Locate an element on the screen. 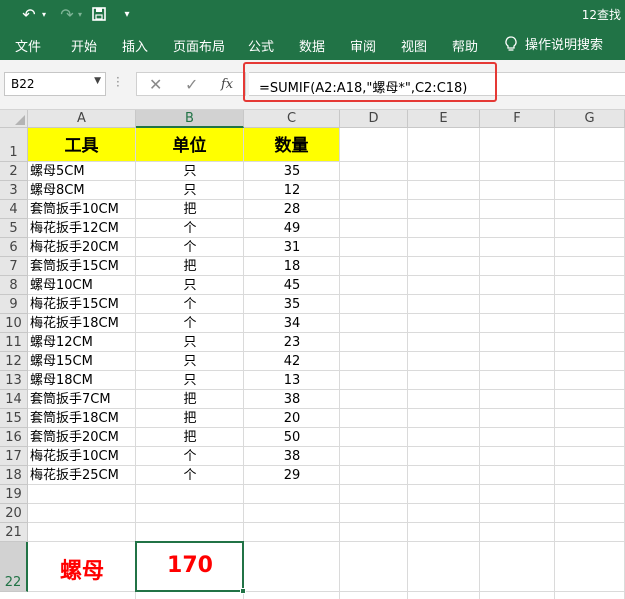 This screenshot has height=599, width=625. column-header-e: E is located at coordinates (444, 119).